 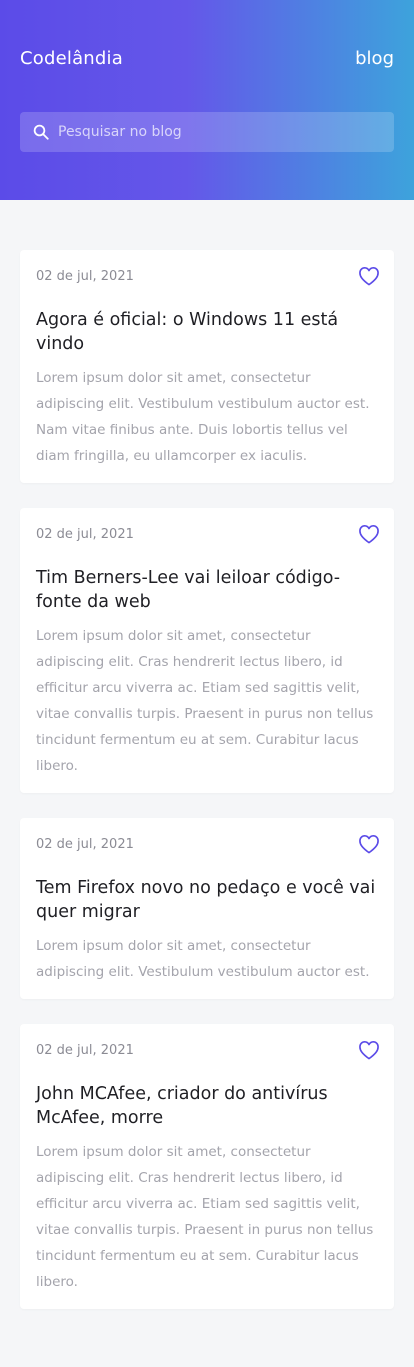 What do you see at coordinates (39, 132) in the screenshot?
I see `search-icon` at bounding box center [39, 132].